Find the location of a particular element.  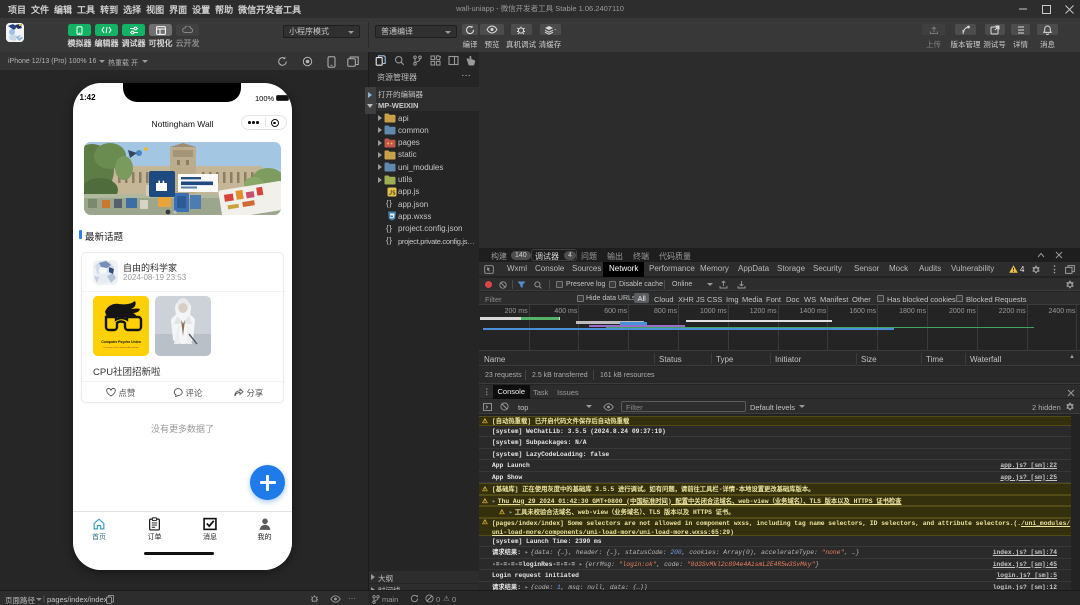

svg-text:Computer Union Interest Associ: Computer Union Interest Association is located at coordinates (121, 347).